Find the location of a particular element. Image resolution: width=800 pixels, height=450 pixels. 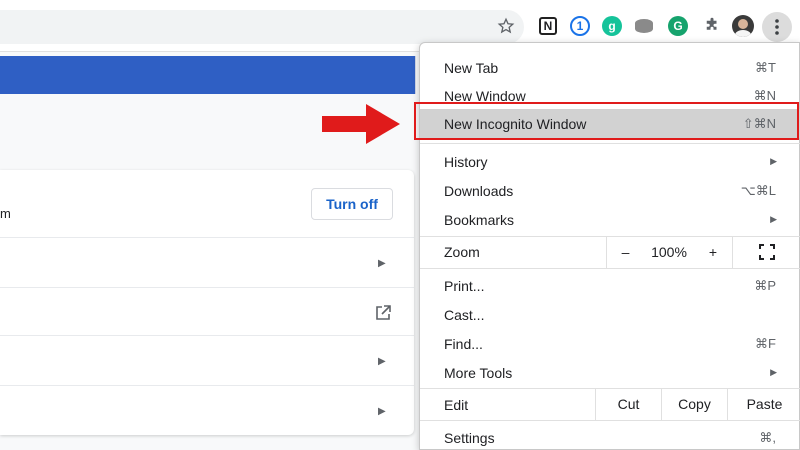

menu-item-more-tools: More Tools ▶ is located at coordinates (610, 372).